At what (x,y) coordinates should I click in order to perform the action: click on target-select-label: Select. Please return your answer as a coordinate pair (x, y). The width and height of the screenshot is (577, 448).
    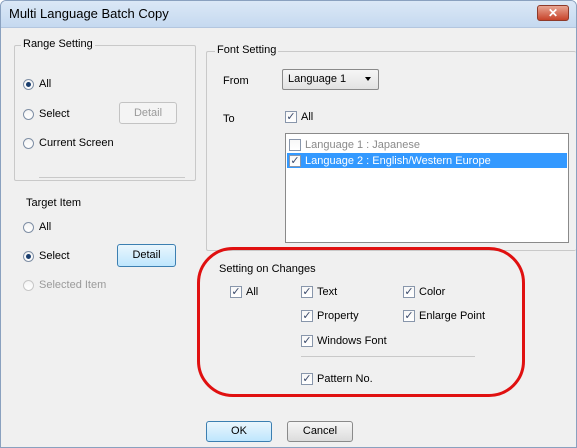
    Looking at the image, I should click on (54, 256).